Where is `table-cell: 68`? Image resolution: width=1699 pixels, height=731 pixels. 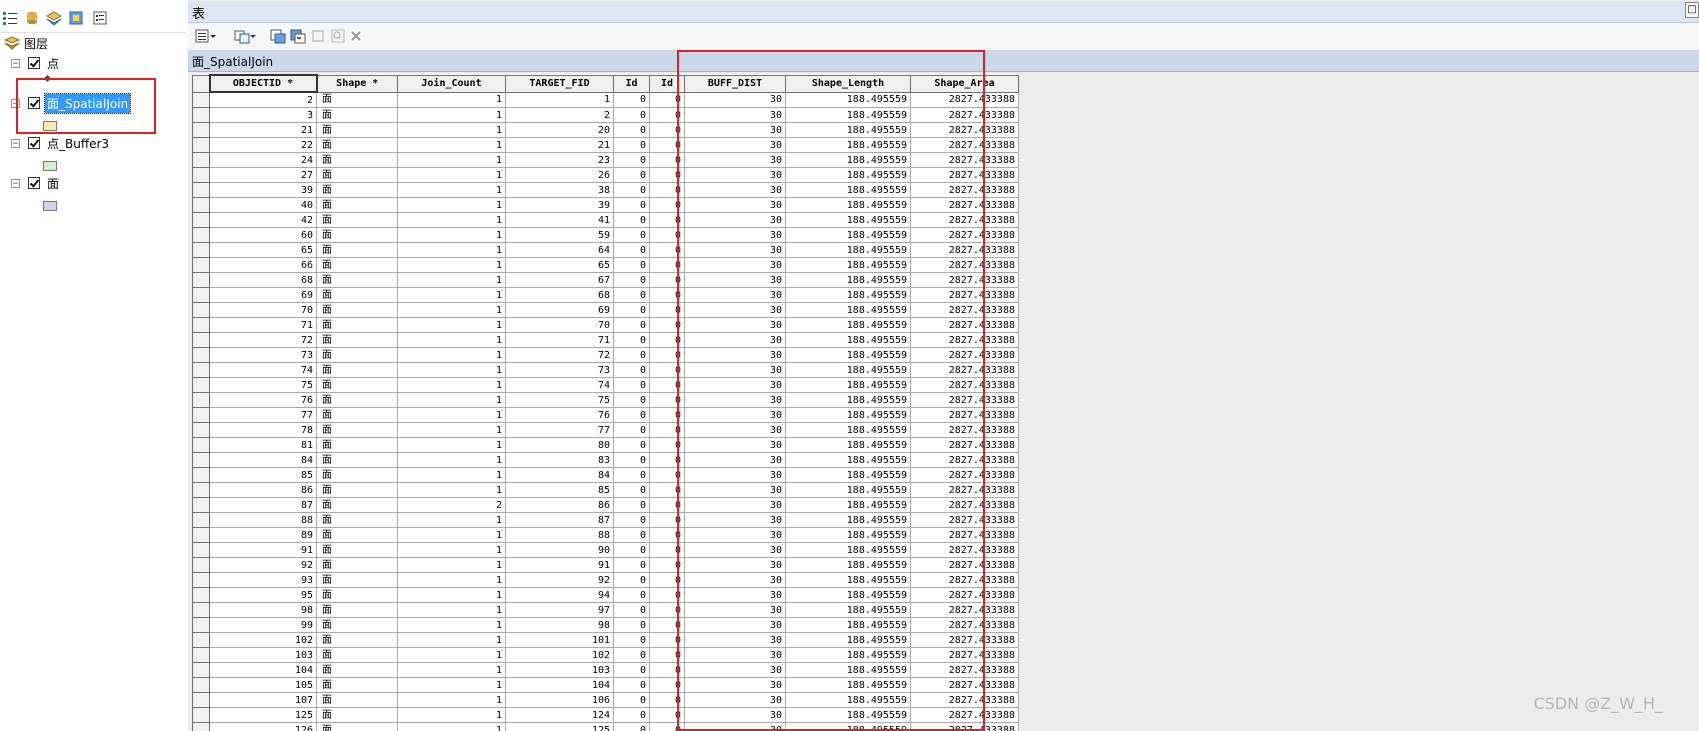 table-cell: 68 is located at coordinates (559, 295).